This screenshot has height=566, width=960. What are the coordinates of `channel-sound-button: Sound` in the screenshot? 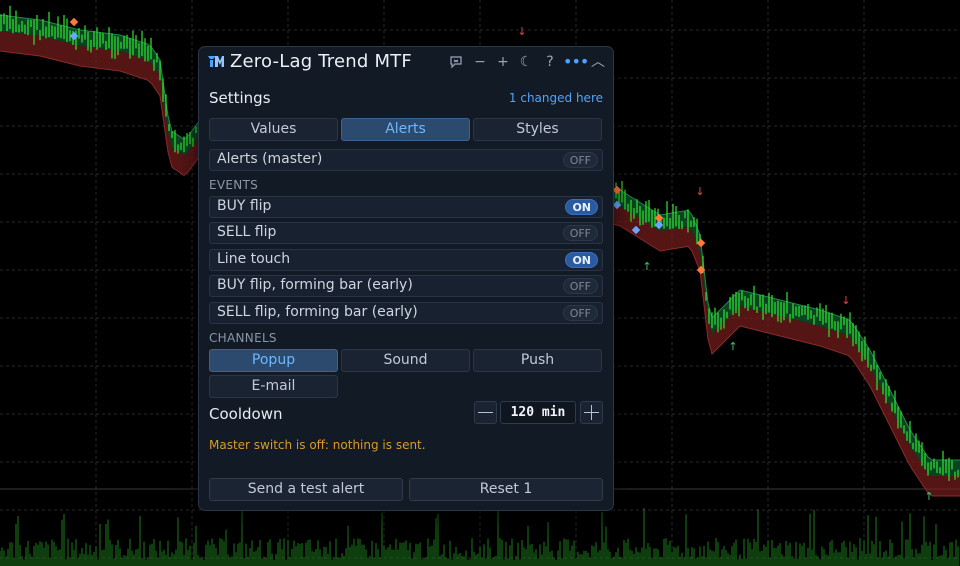 It's located at (405, 360).